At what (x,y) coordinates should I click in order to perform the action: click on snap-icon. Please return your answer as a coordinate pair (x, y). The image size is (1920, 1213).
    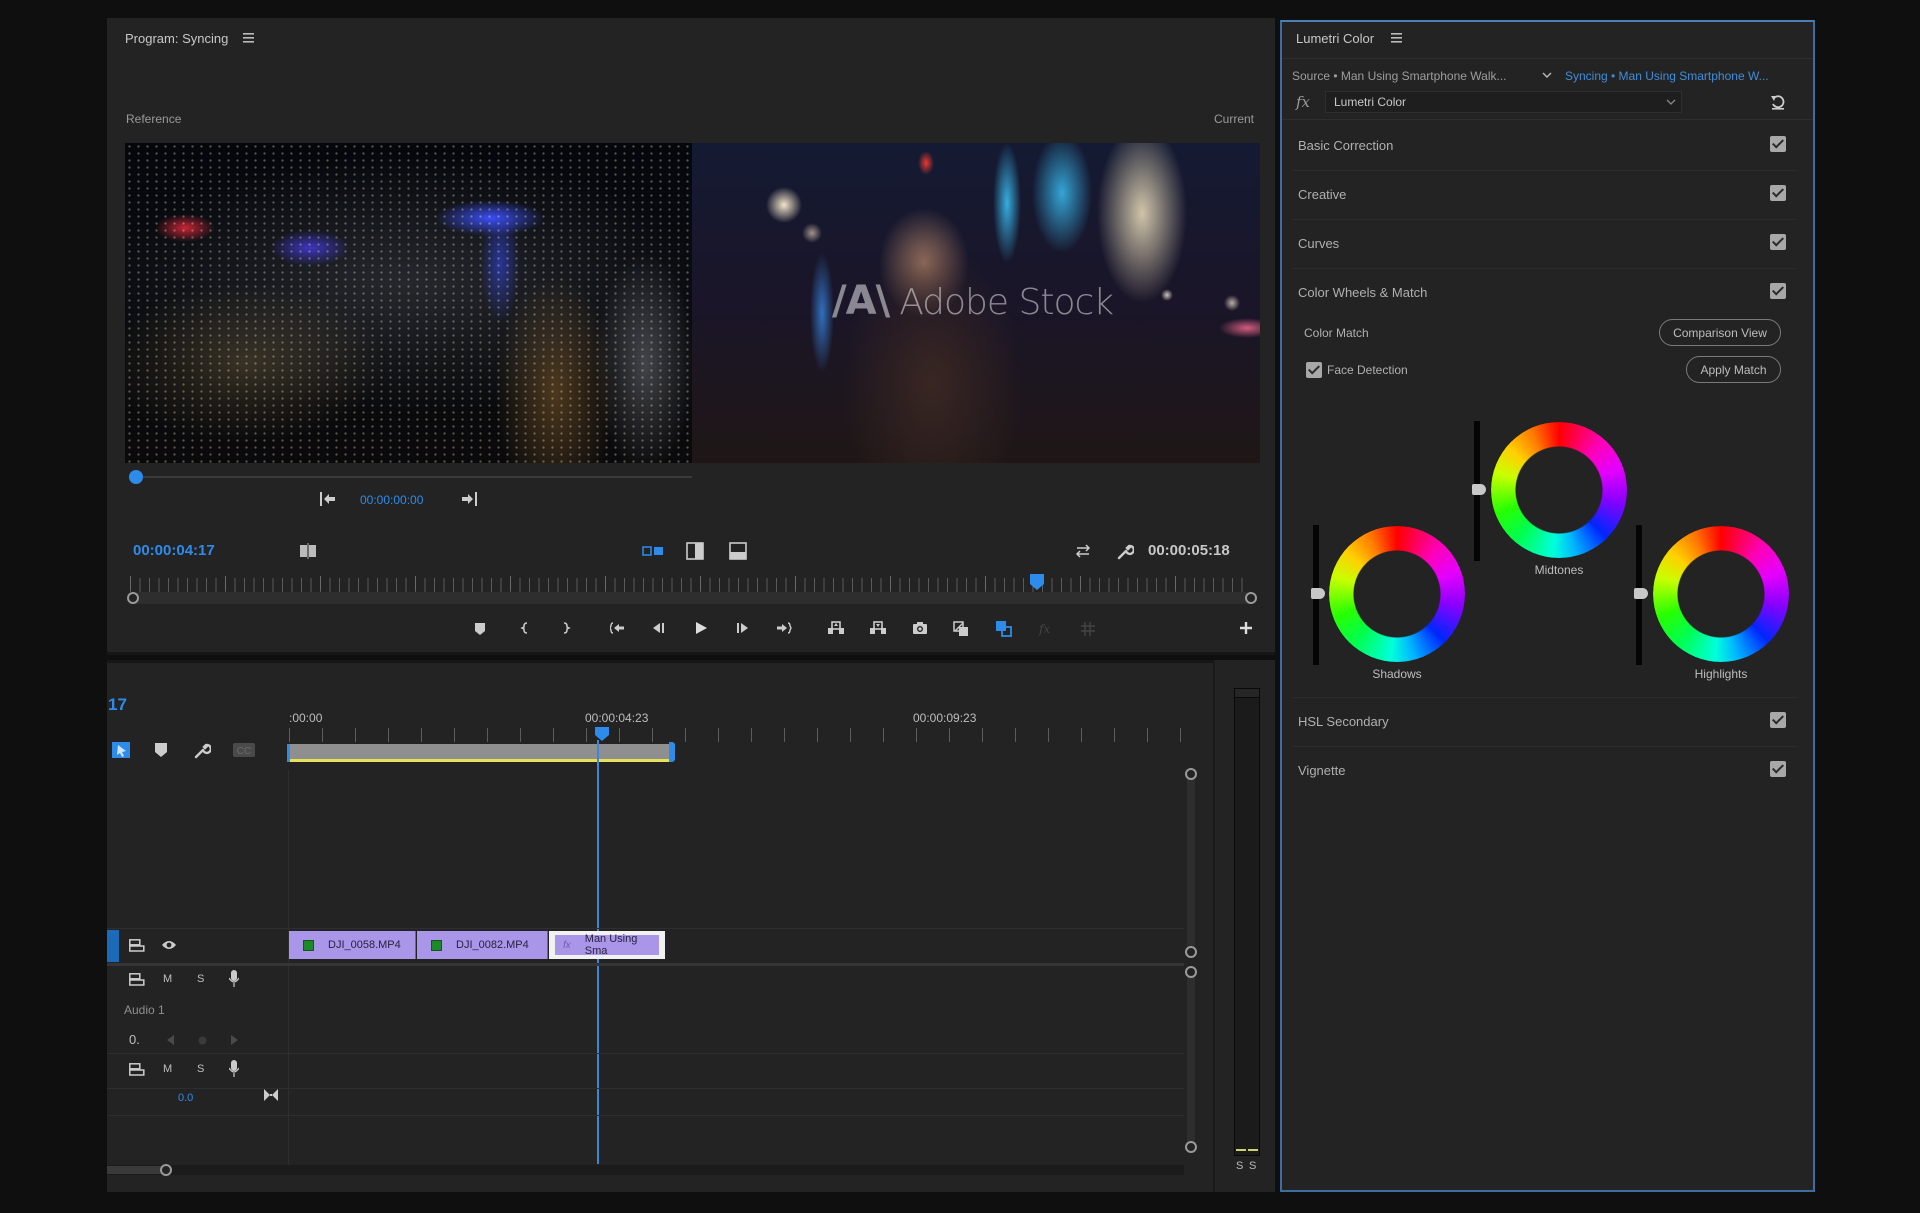
    Looking at the image, I should click on (121, 750).